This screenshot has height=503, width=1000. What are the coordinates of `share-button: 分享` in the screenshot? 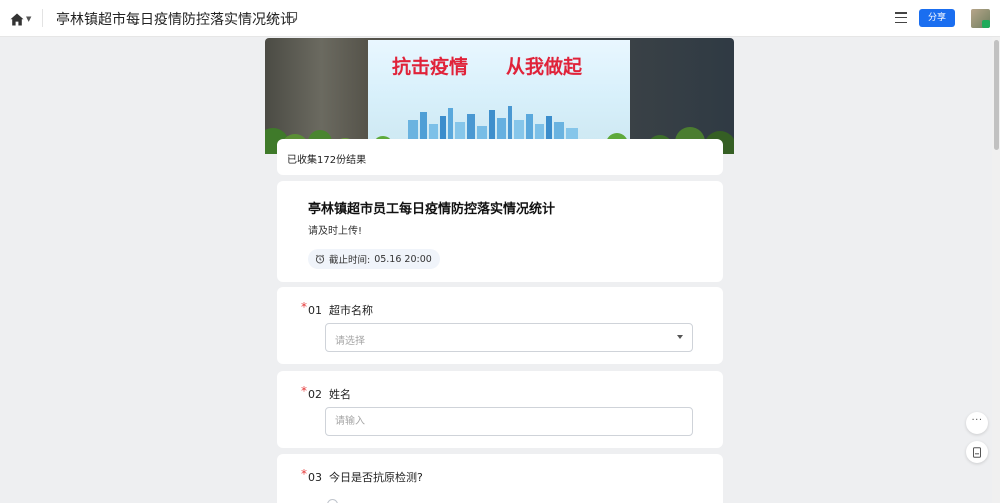 It's located at (937, 18).